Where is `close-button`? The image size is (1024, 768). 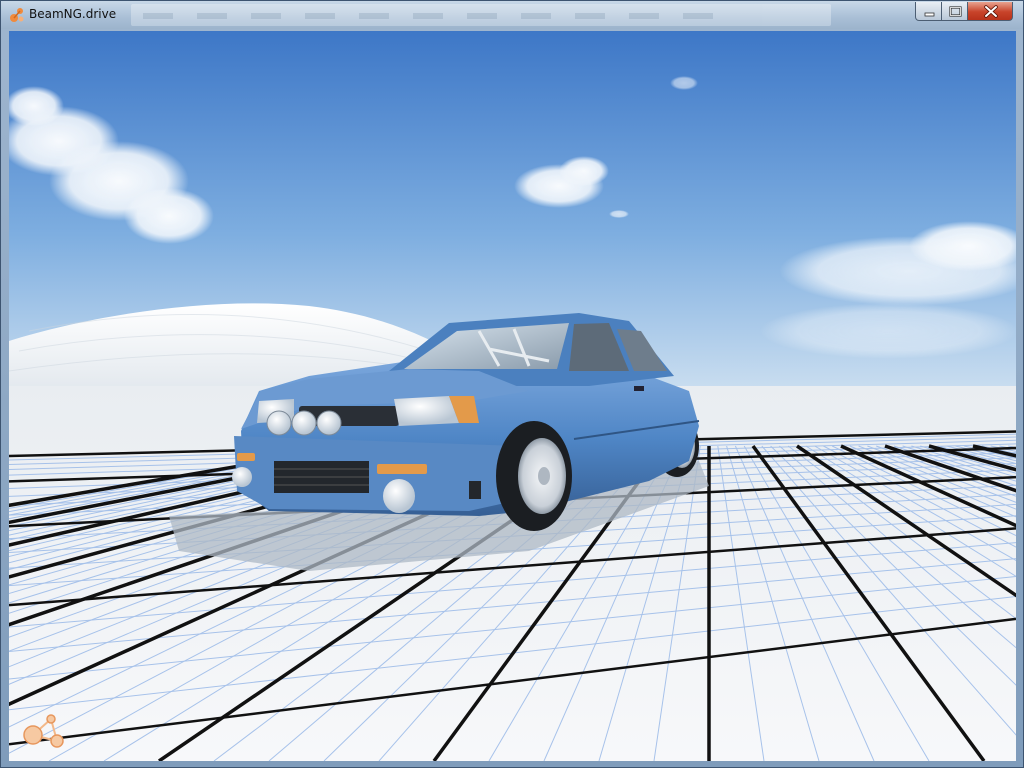 close-button is located at coordinates (990, 11).